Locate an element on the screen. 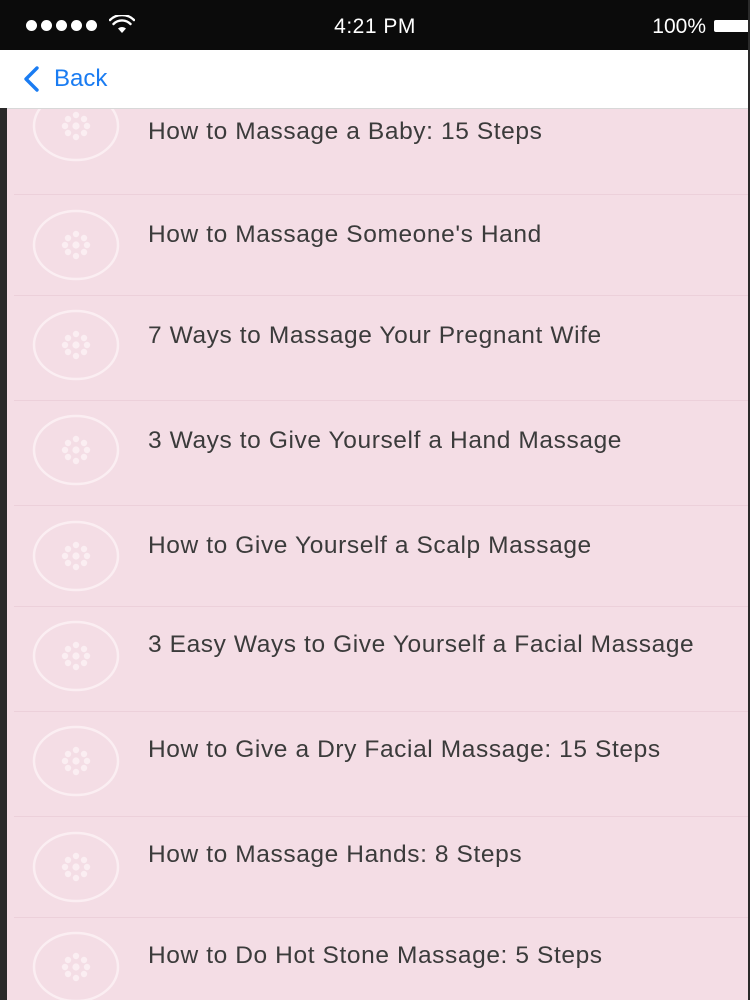 This screenshot has height=1000, width=750. screen-bezel-left is located at coordinates (3, 554).